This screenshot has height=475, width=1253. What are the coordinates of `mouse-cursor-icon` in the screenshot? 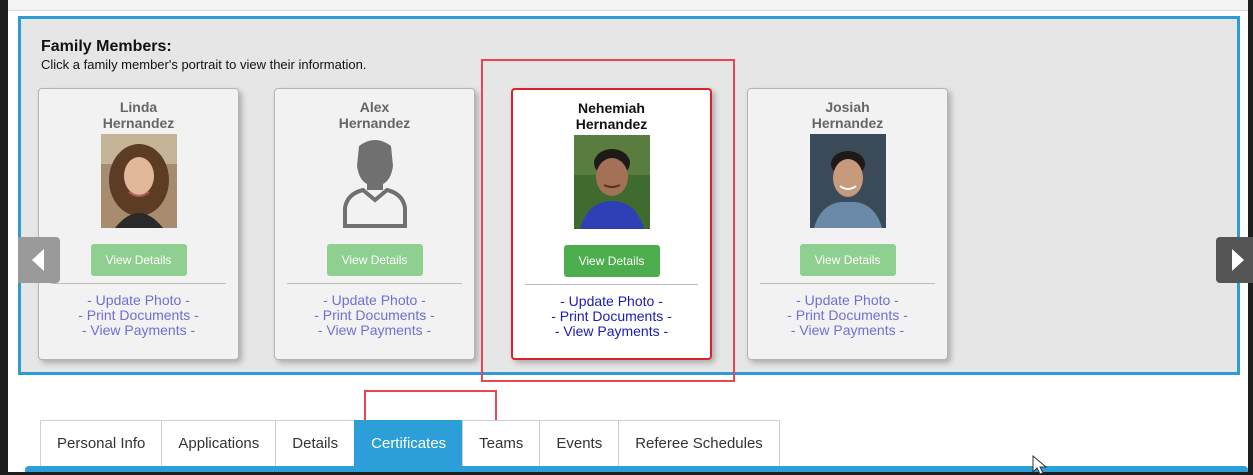 It's located at (1040, 465).